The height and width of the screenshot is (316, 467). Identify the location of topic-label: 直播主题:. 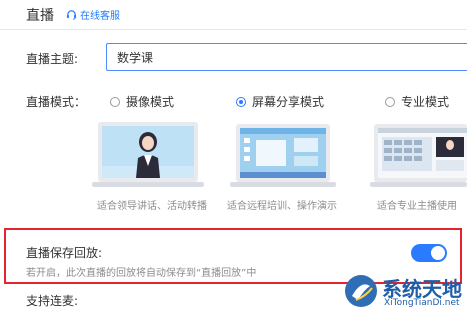
(52, 59).